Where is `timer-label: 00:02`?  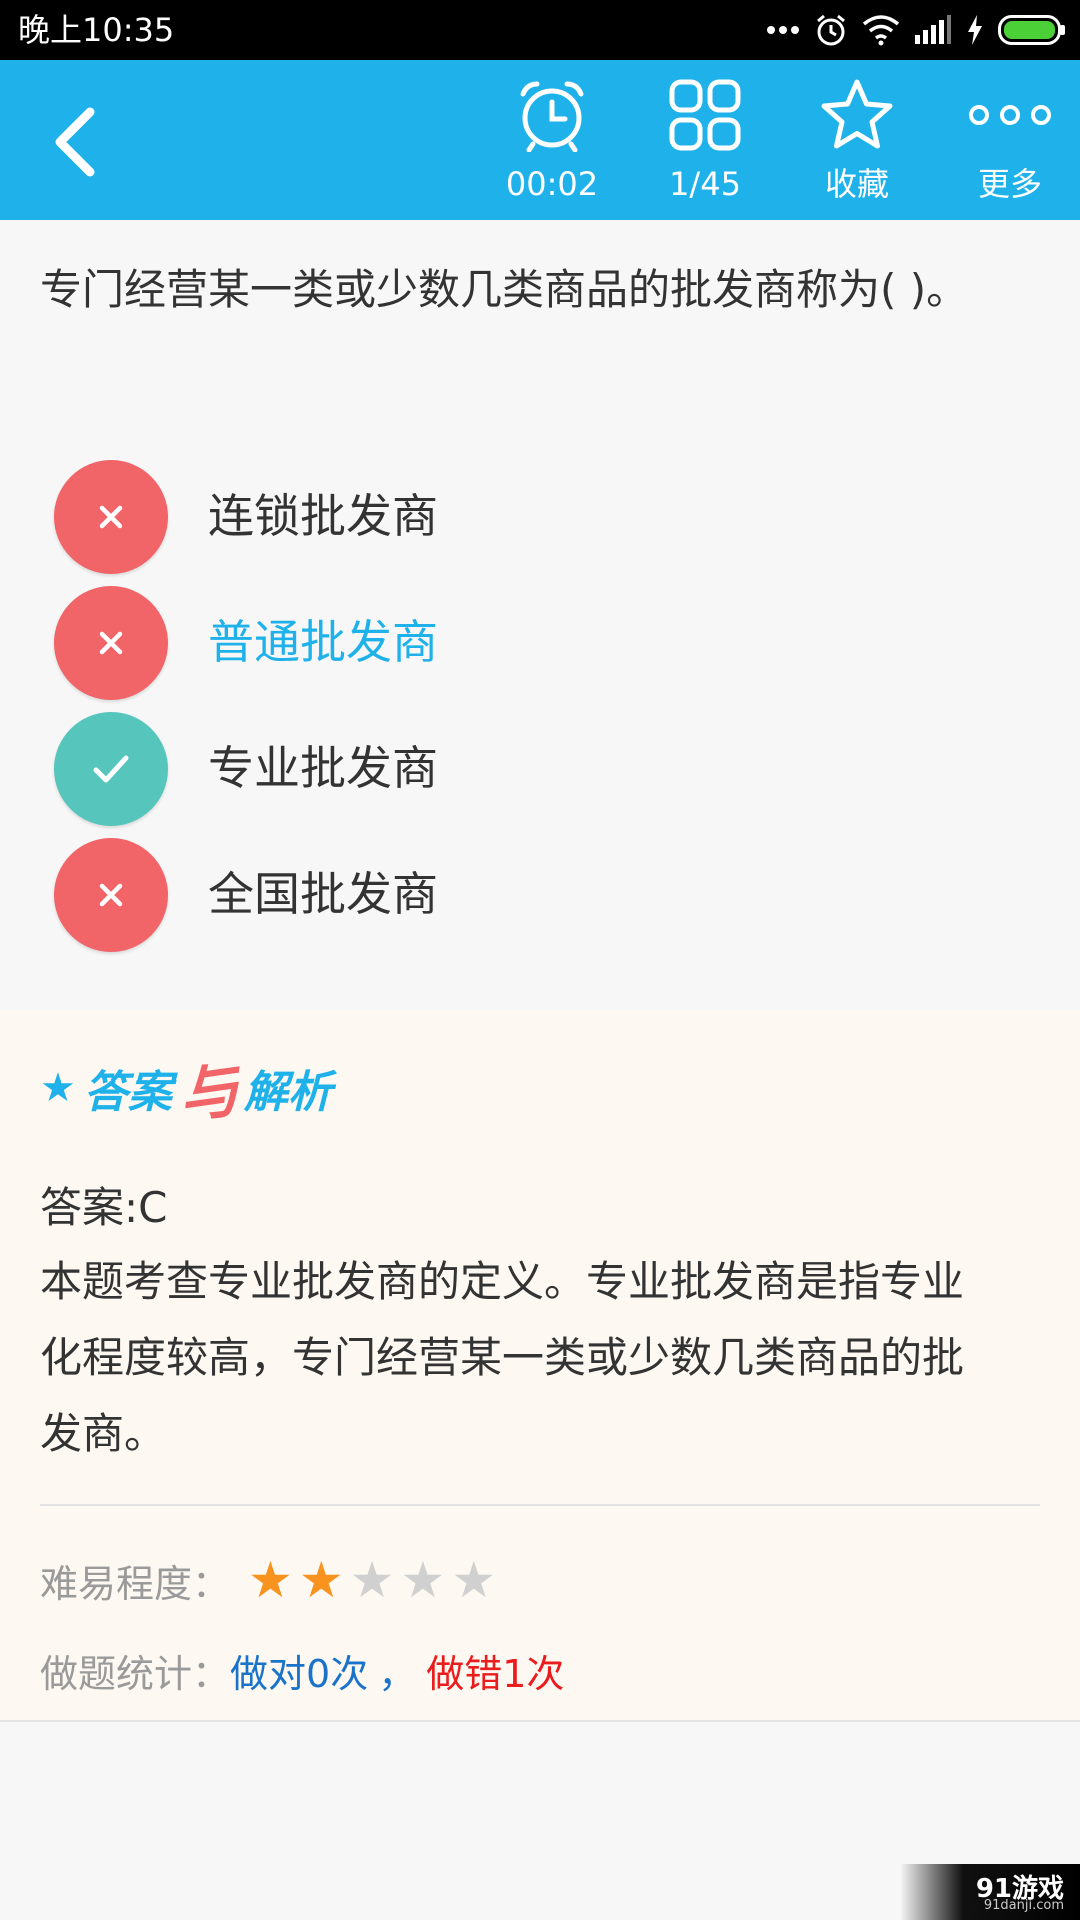 timer-label: 00:02 is located at coordinates (552, 184).